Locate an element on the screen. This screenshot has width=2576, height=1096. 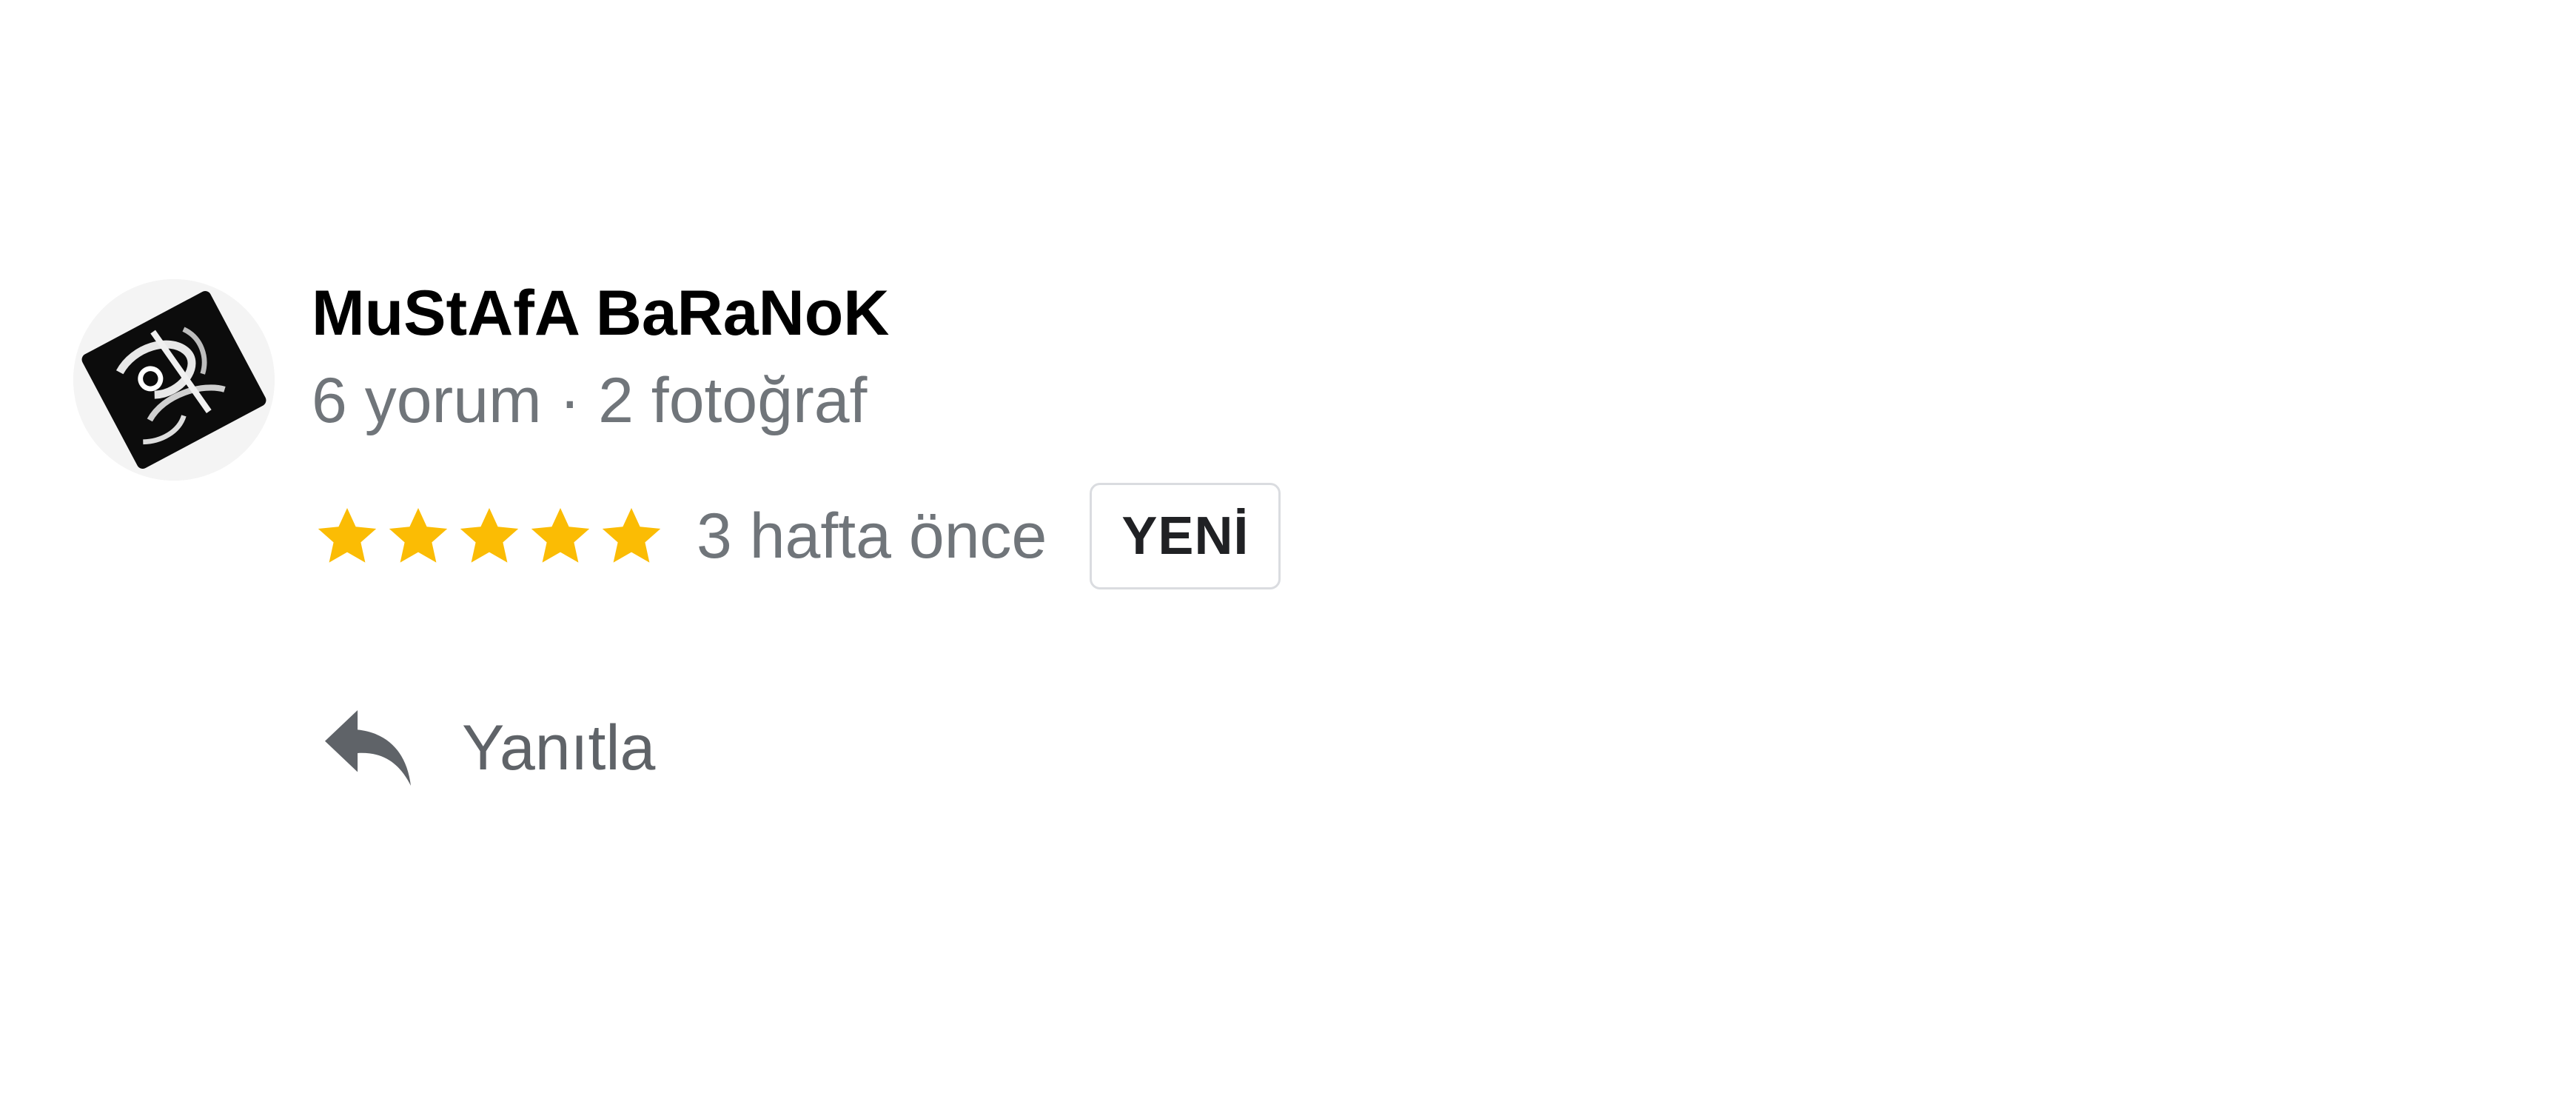
avatar is located at coordinates (174, 380).